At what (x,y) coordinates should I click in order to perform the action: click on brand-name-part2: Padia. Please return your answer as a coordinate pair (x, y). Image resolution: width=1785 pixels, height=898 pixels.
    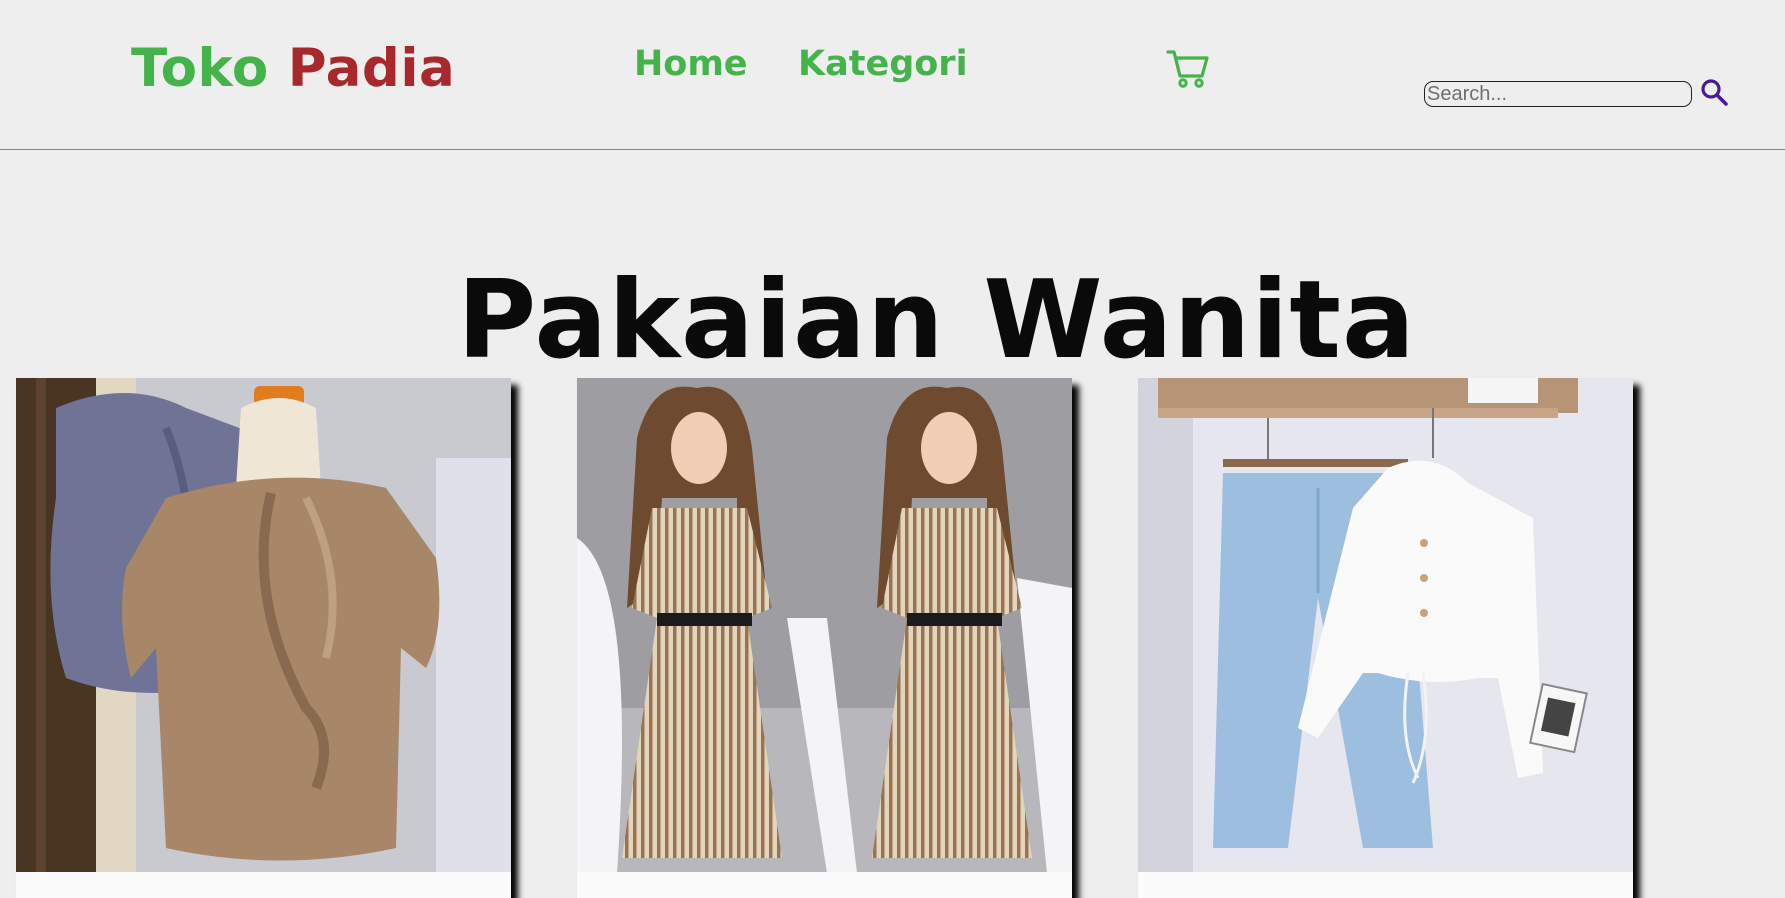
    Looking at the image, I should click on (371, 68).